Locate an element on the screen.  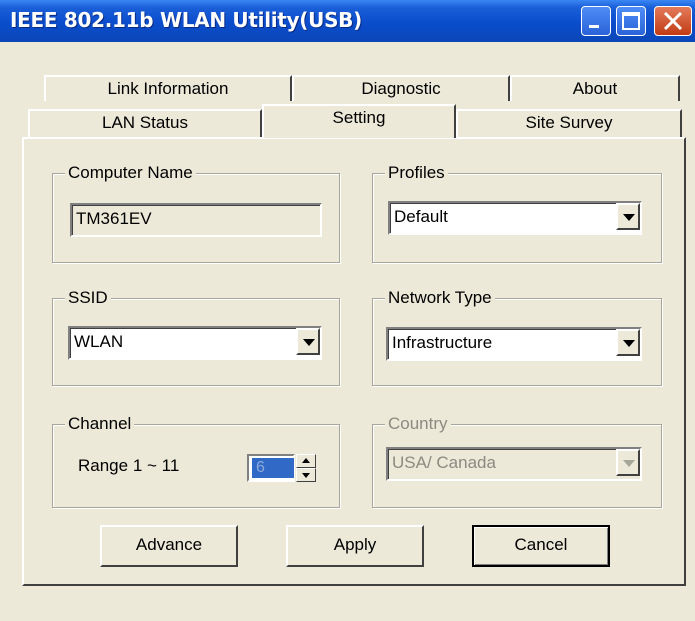
tab-label: Diagnostic is located at coordinates (401, 88).